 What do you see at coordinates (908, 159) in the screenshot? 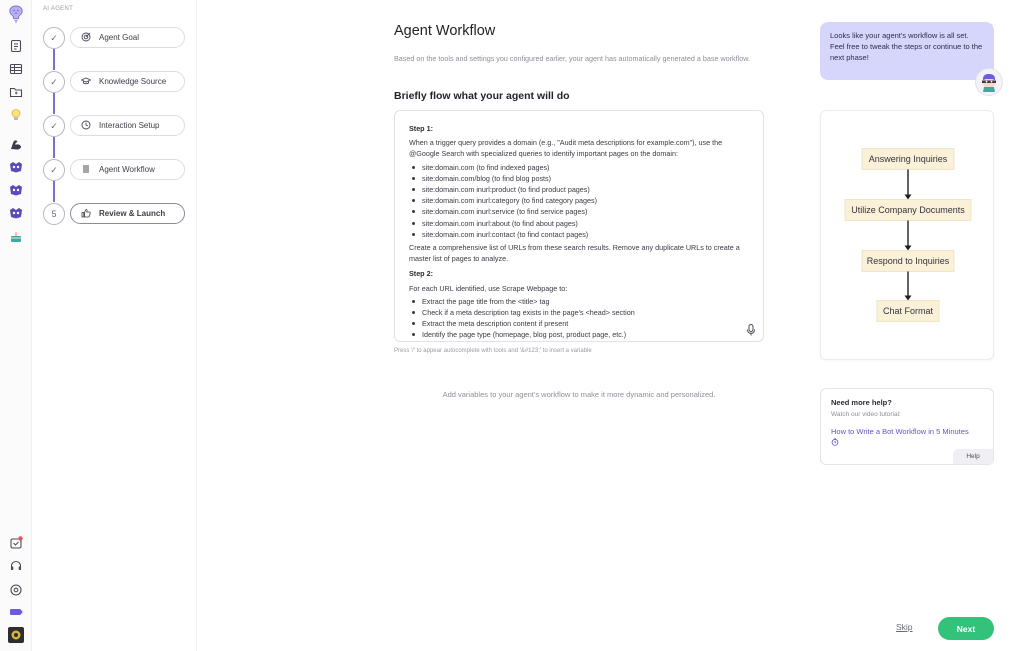
I see `flow-node-label: Answering Inquiries` at bounding box center [908, 159].